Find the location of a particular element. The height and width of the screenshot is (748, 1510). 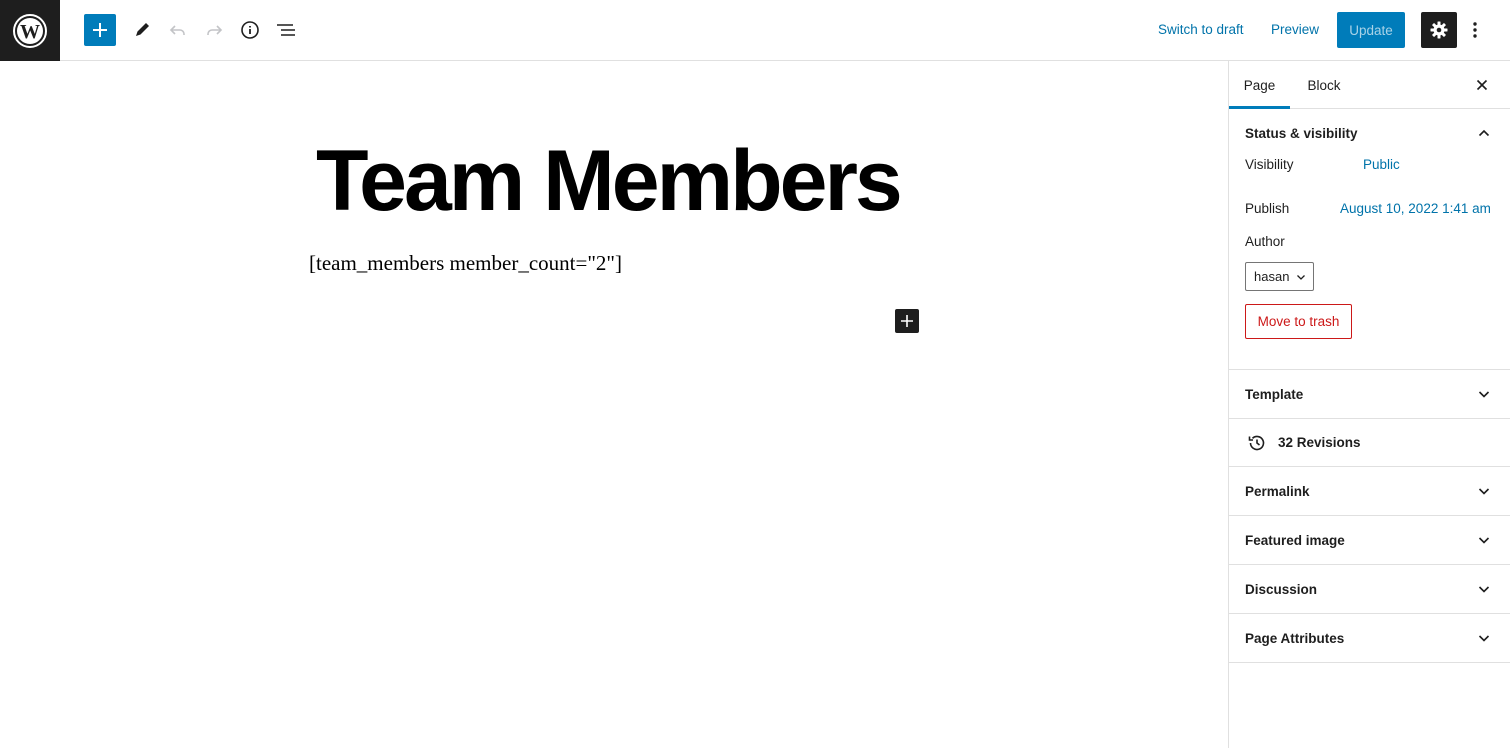

more-vertical-icon is located at coordinates (1475, 30).